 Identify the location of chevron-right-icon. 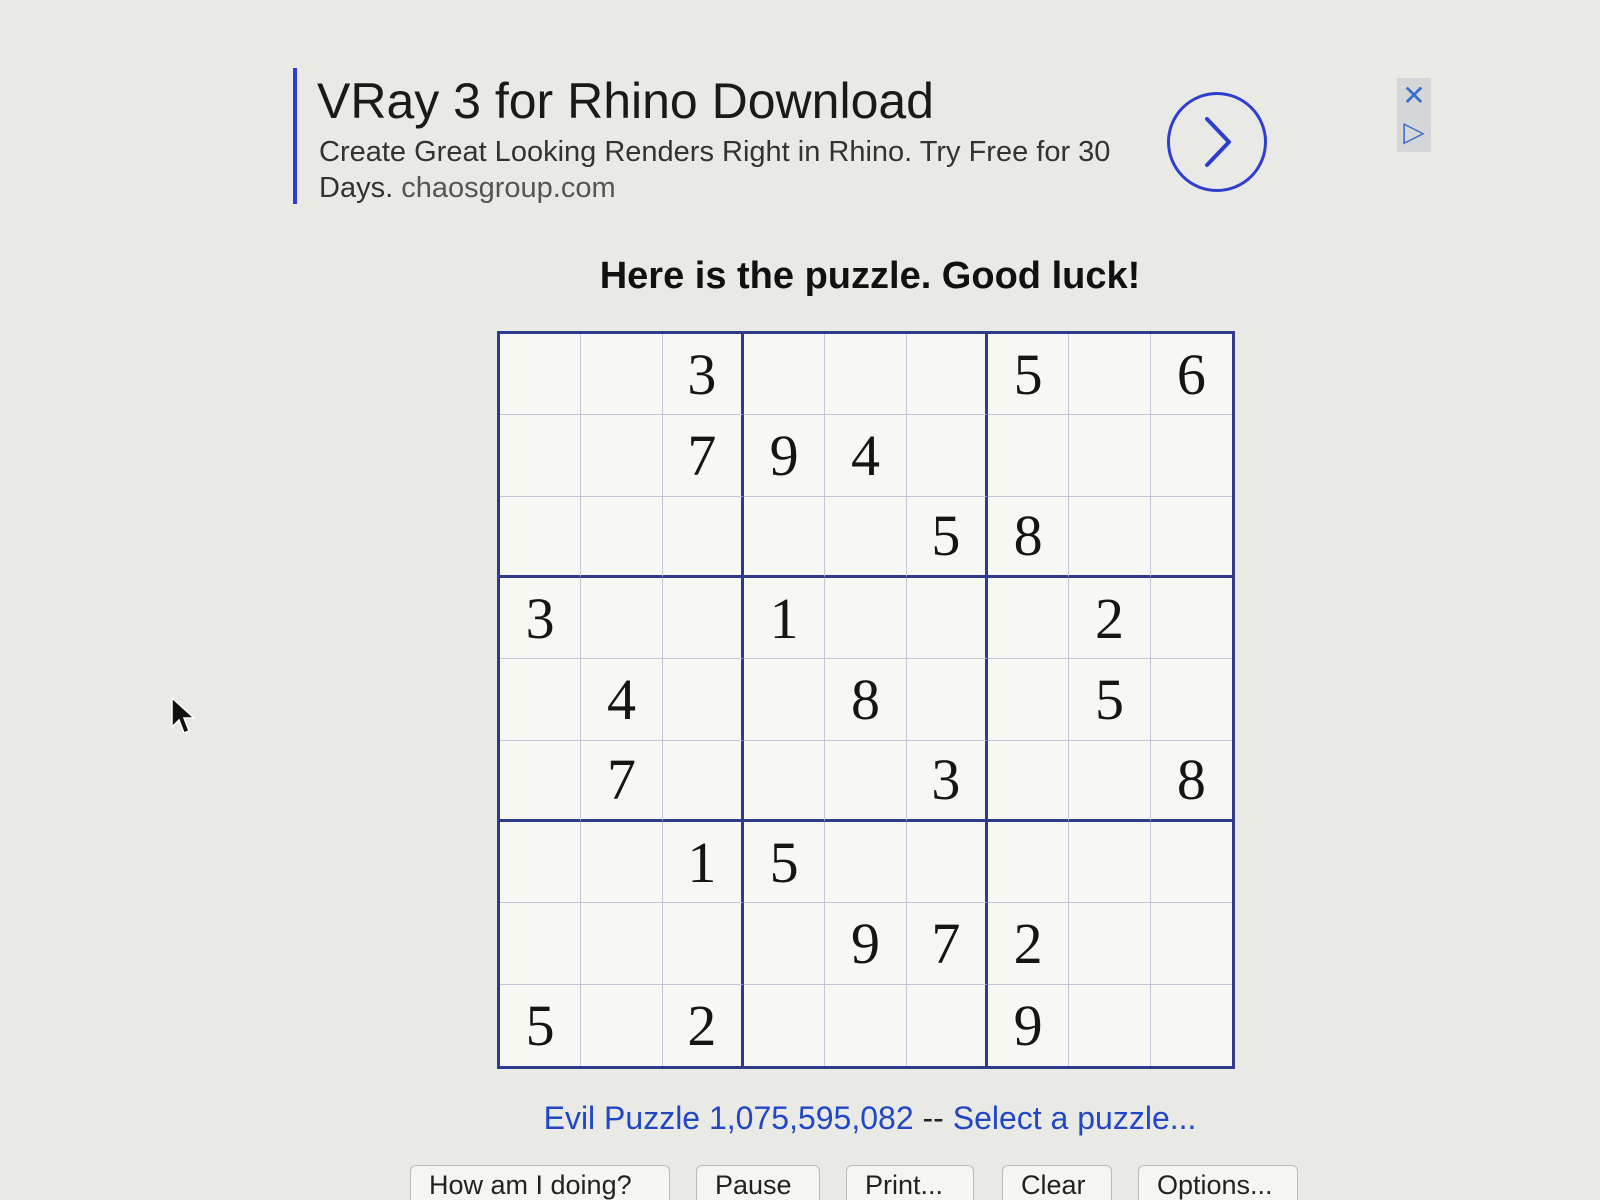
(1217, 142).